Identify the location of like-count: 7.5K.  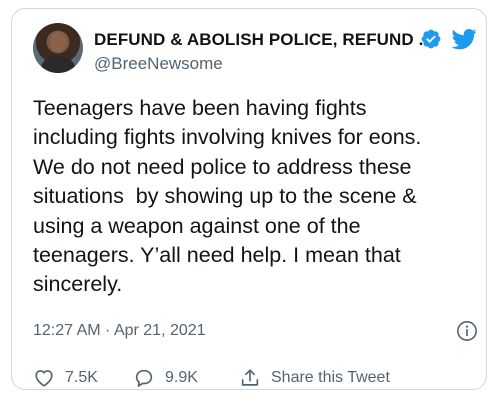
(81, 377).